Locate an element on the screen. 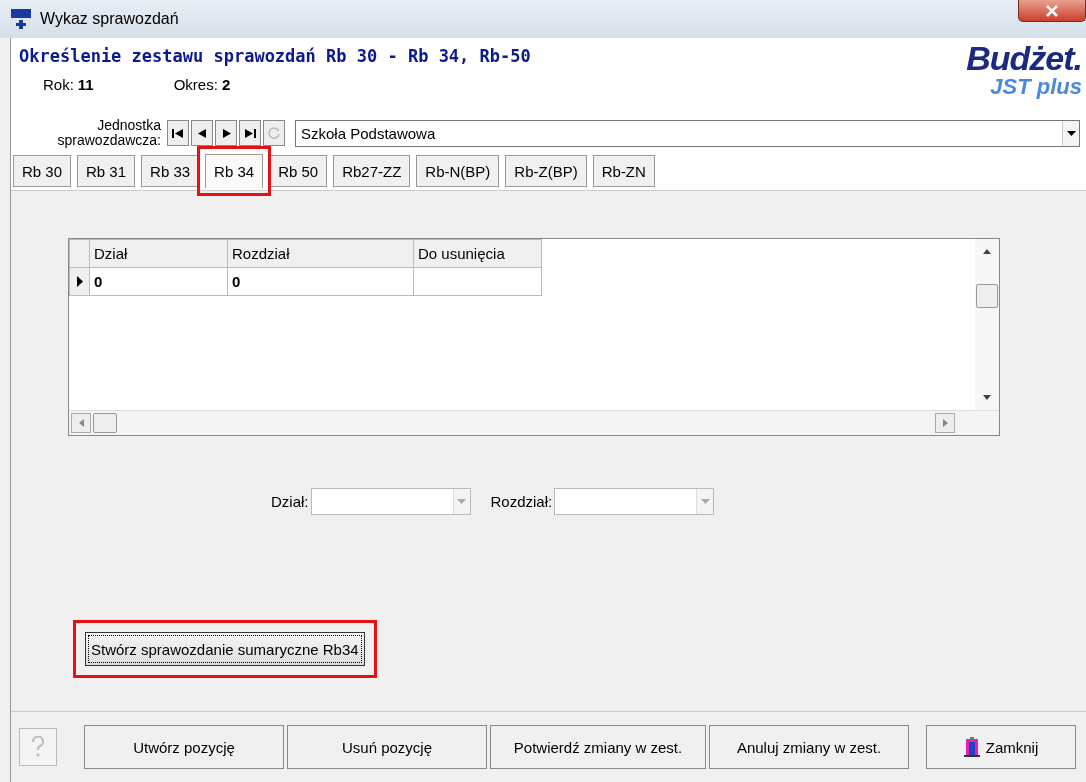  last-button is located at coordinates (250, 133).